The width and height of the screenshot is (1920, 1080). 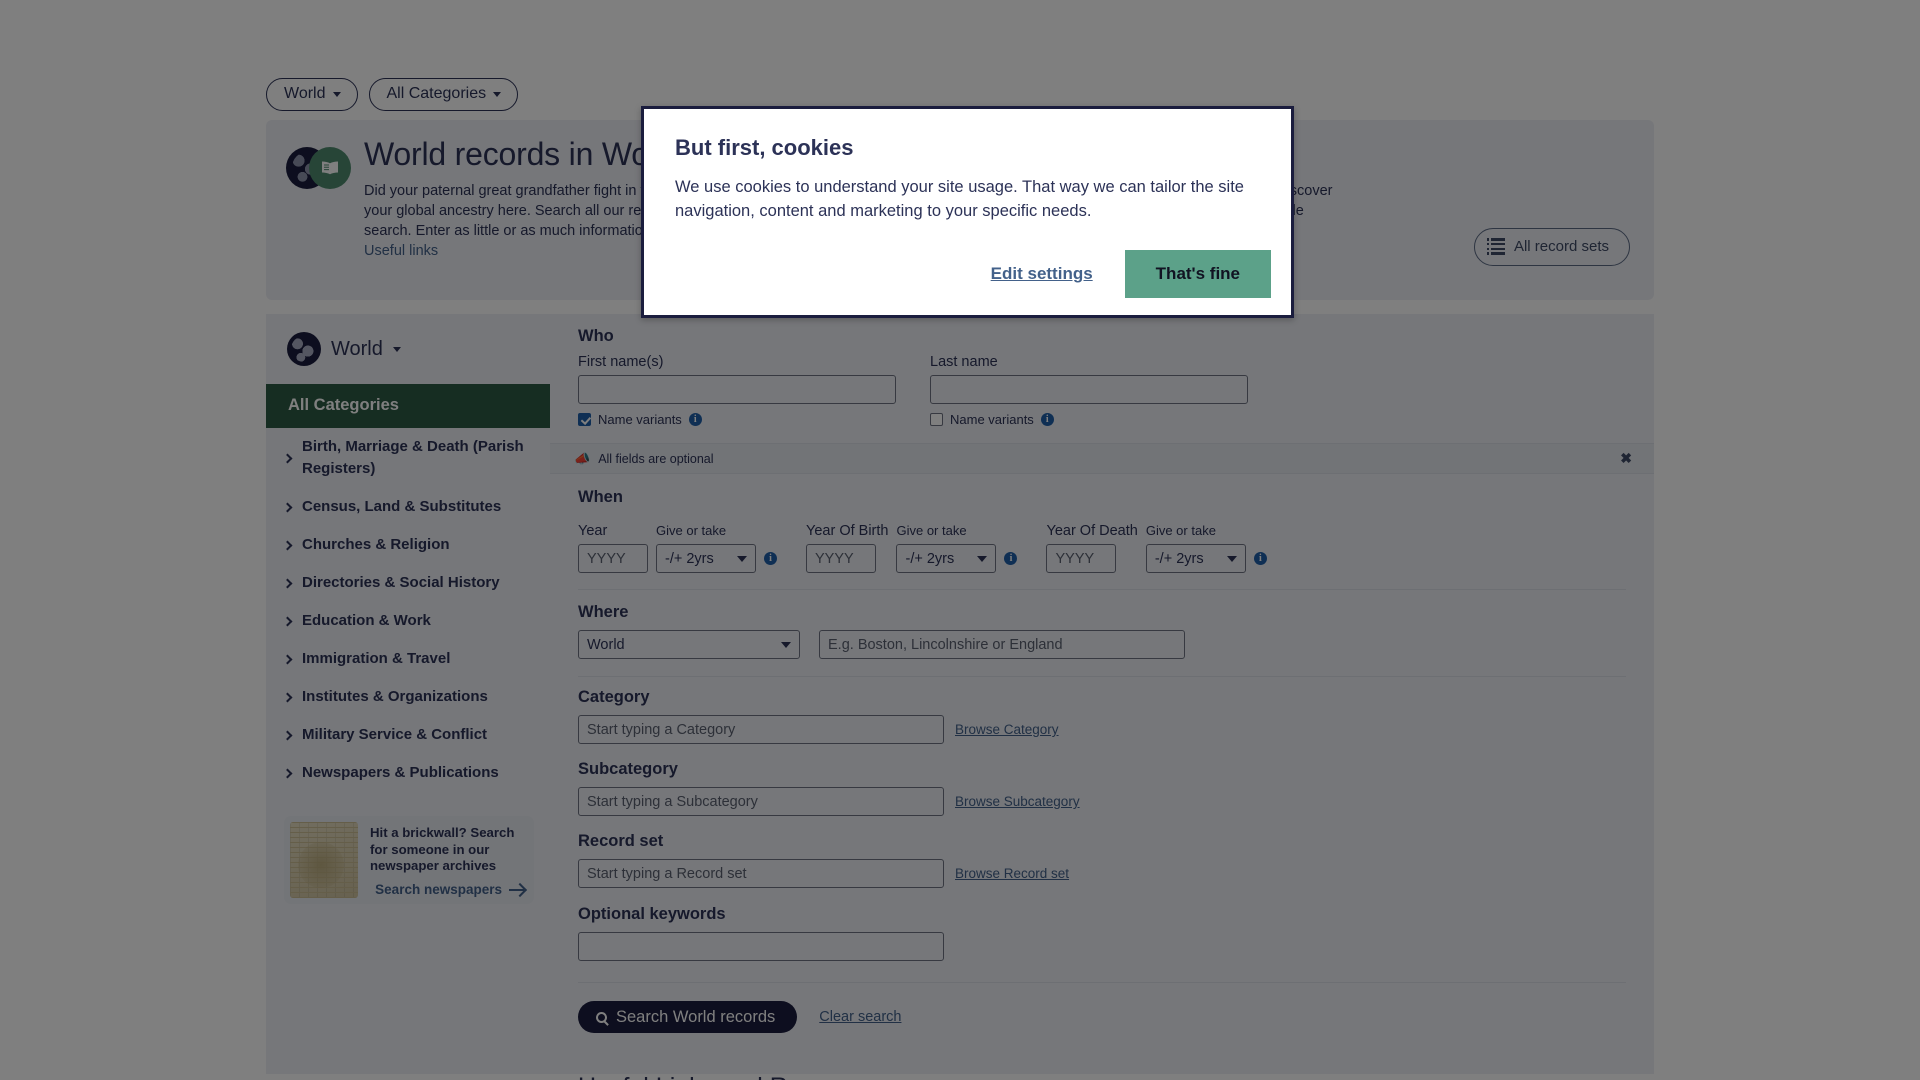 What do you see at coordinates (1042, 274) in the screenshot?
I see `edit-settings-button: Edit settings` at bounding box center [1042, 274].